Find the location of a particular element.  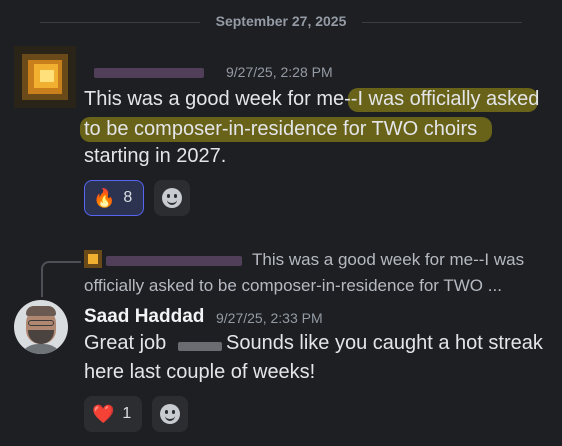

date-divider-label: September 27, 2025 is located at coordinates (281, 21).